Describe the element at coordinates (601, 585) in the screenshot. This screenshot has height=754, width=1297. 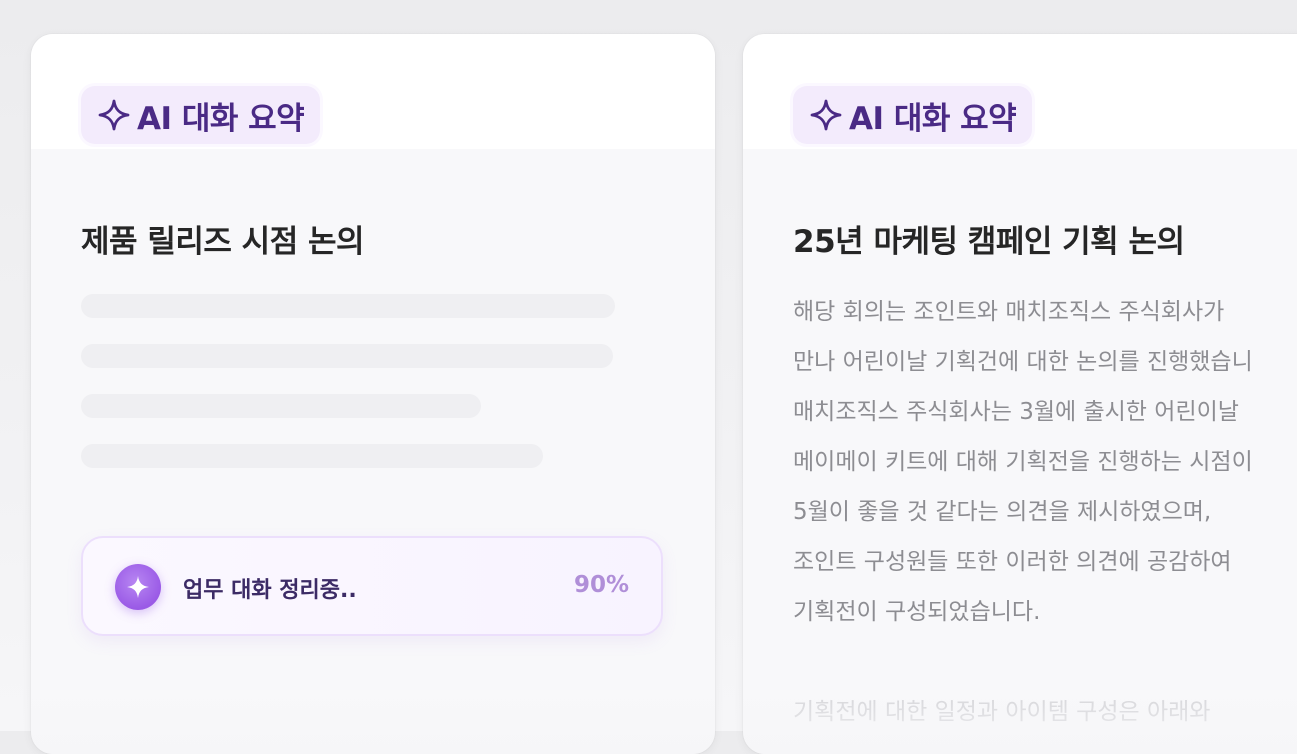
I see `progress-percentage: 90%` at that location.